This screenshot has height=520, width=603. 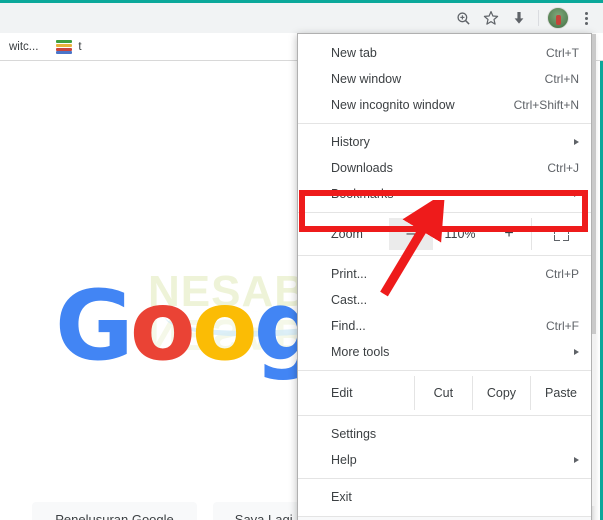 I want to click on downloads-icon, so click(x=519, y=18).